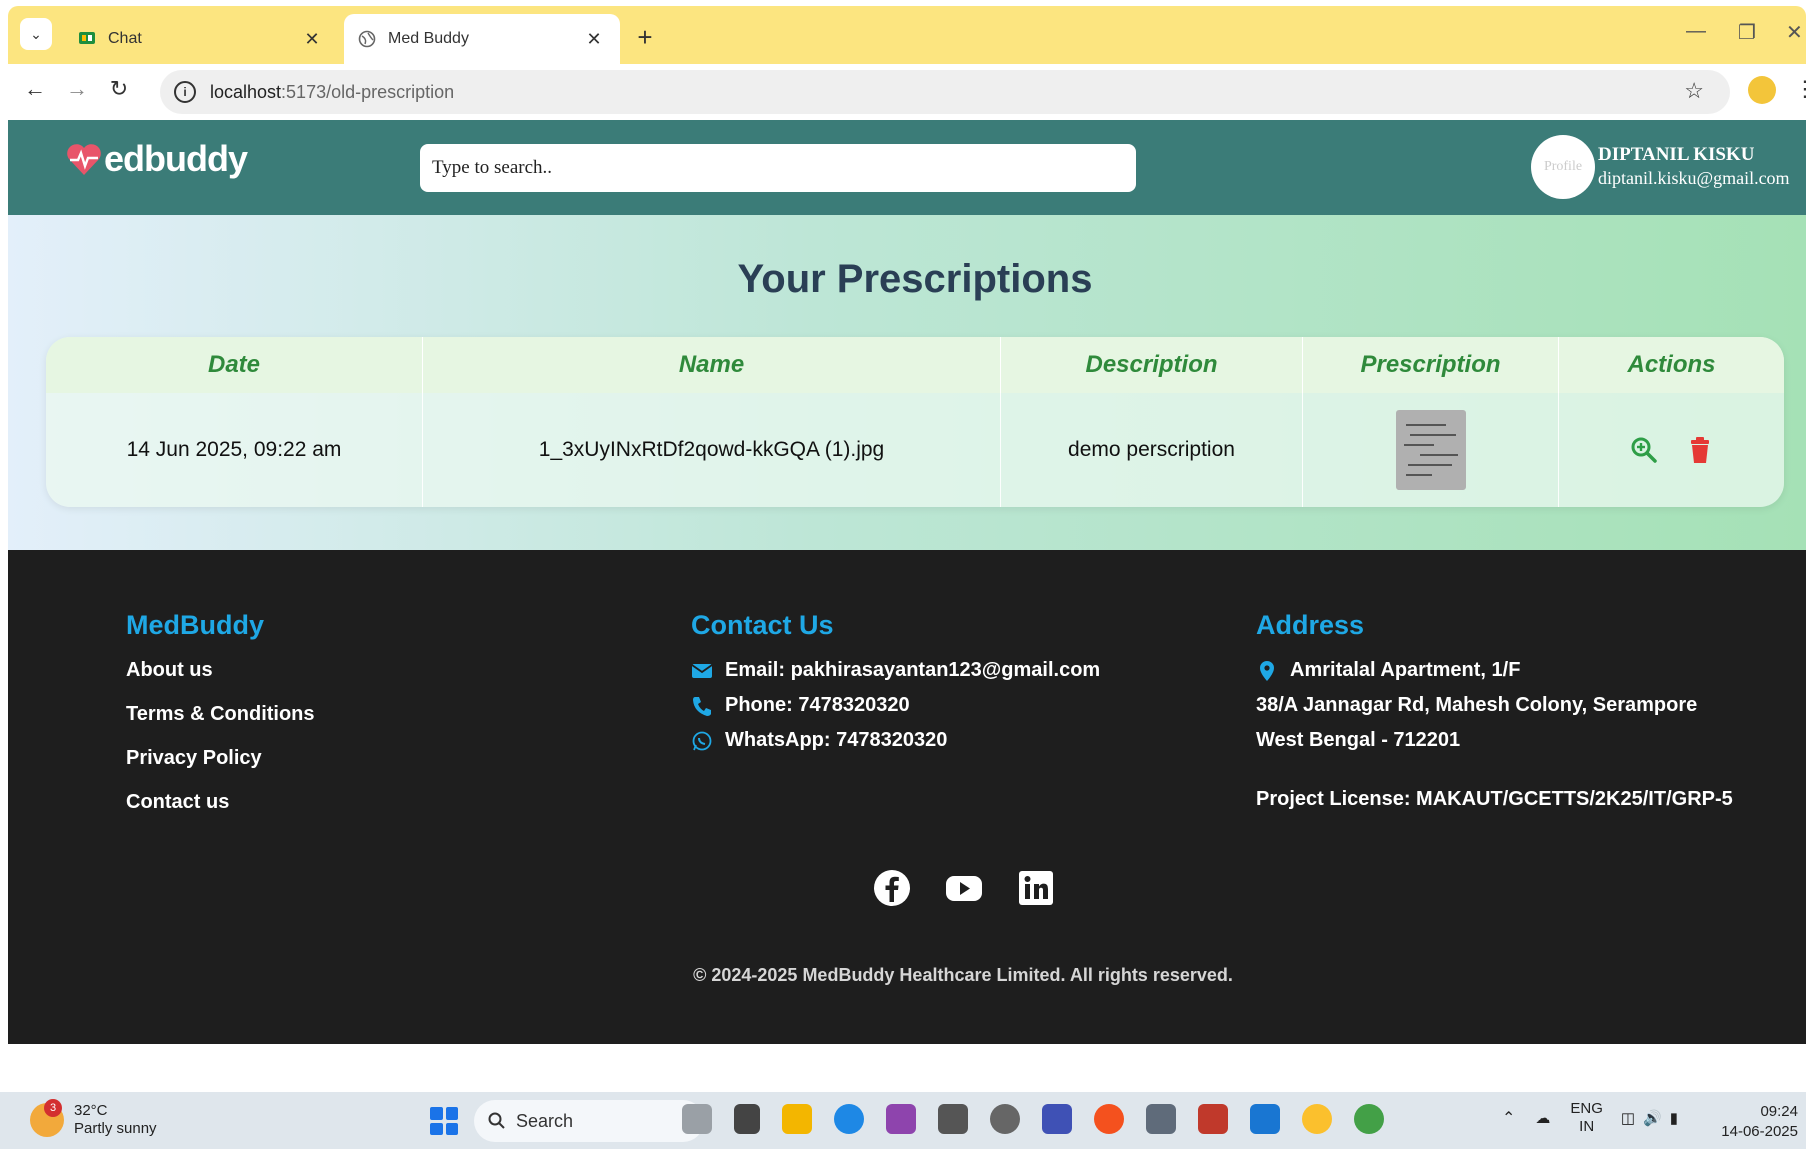 This screenshot has width=1806, height=1149. Describe the element at coordinates (1369, 1119) in the screenshot. I see `chrome-profile-icon` at that location.